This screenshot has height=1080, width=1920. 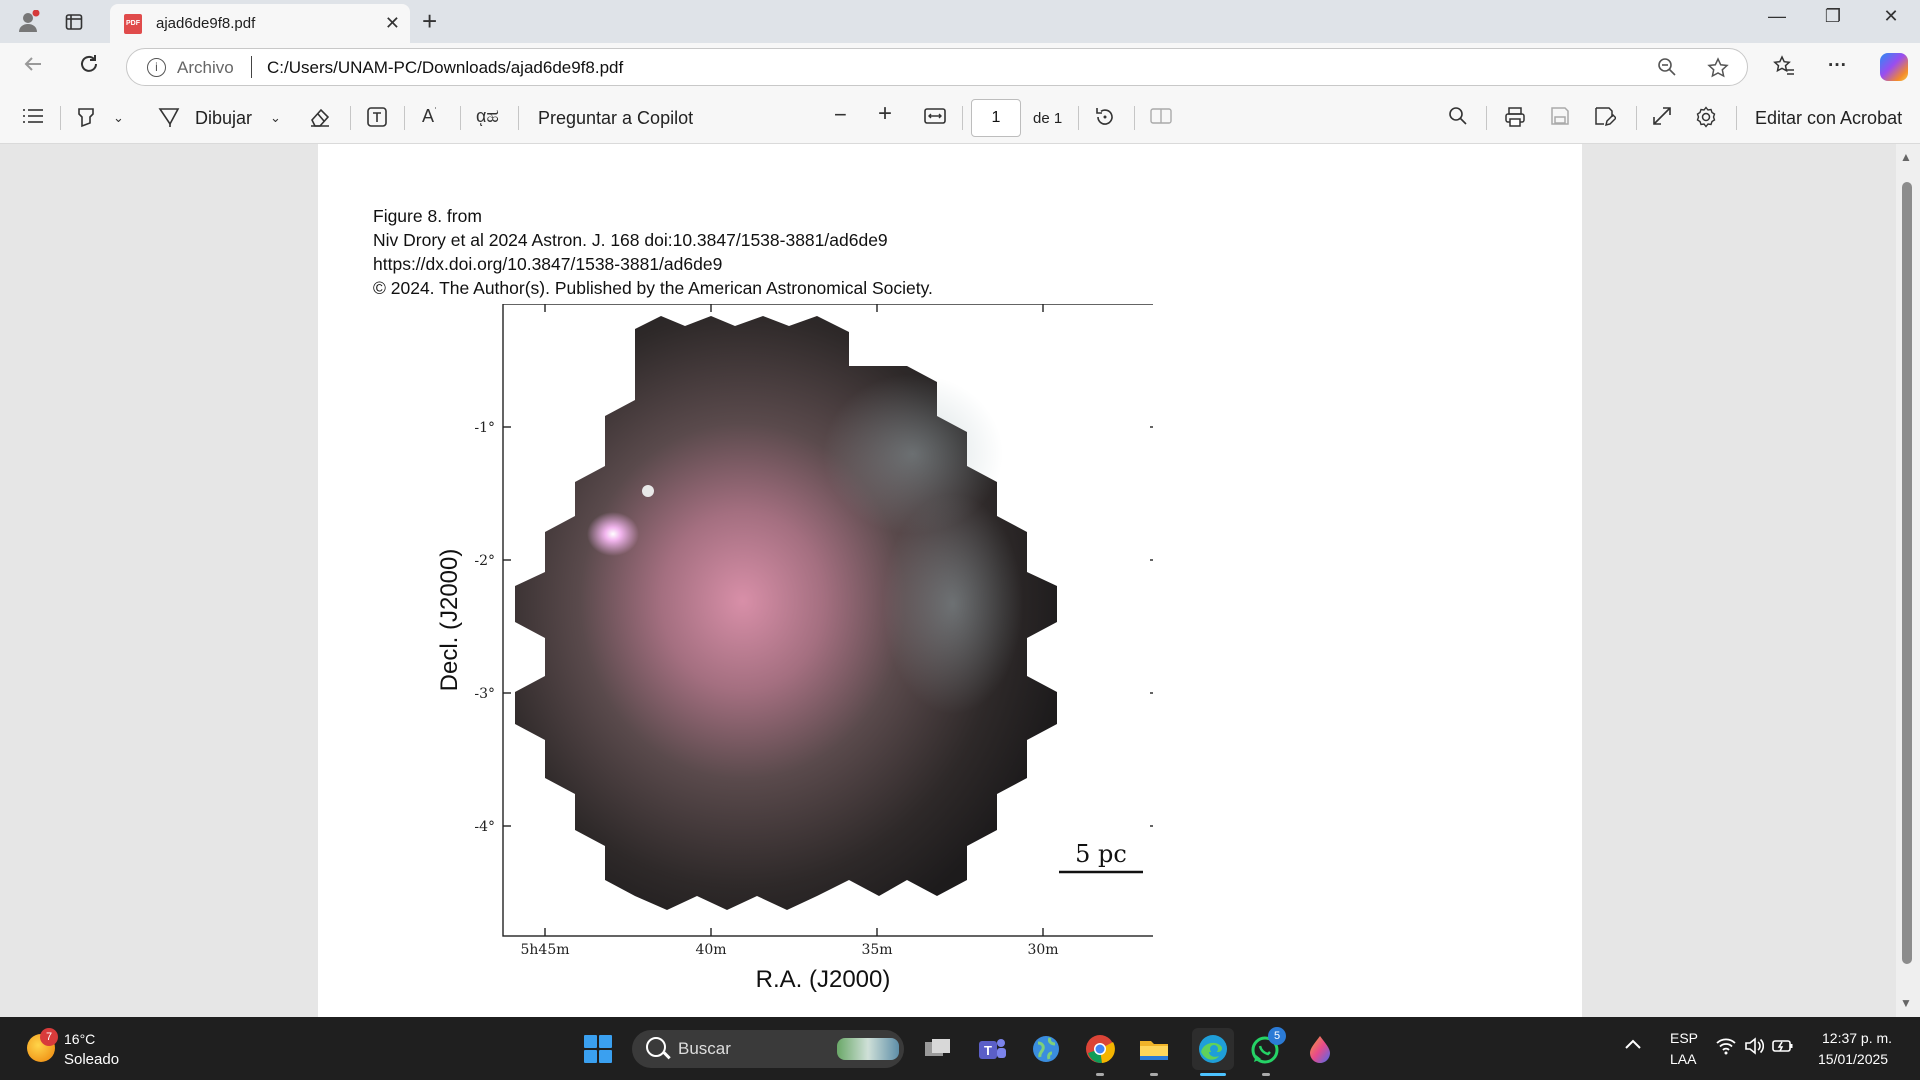 I want to click on keyboard-layout-indicator: LAA, so click(x=1683, y=1059).